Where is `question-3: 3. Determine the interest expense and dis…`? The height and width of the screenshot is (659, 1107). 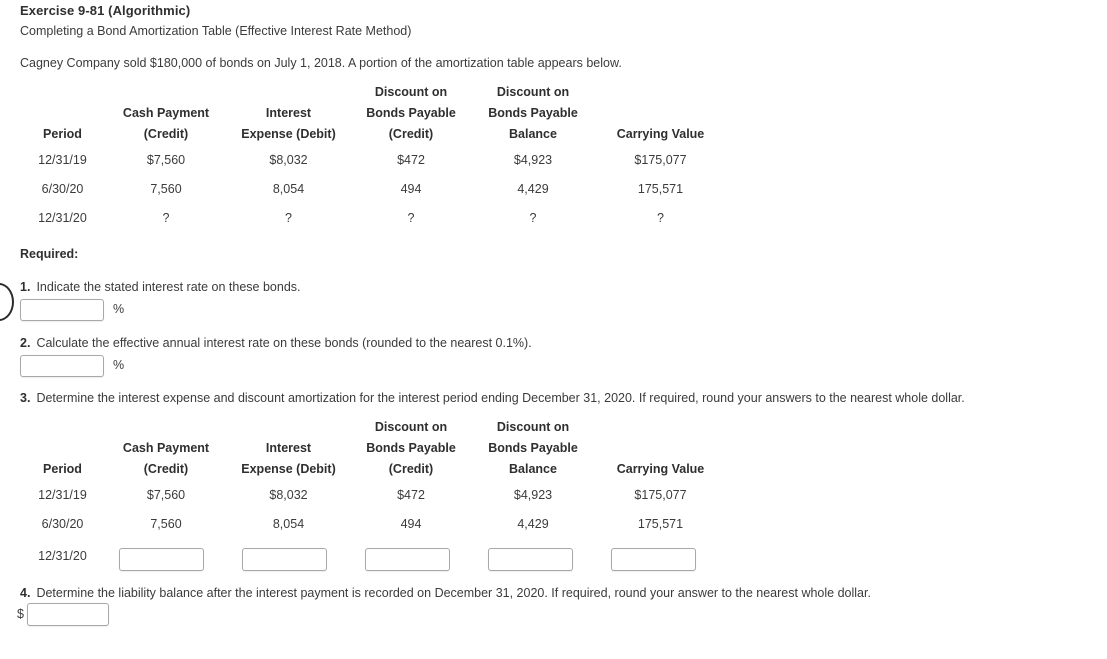
question-3: 3. Determine the interest expense and dis… is located at coordinates (492, 398).